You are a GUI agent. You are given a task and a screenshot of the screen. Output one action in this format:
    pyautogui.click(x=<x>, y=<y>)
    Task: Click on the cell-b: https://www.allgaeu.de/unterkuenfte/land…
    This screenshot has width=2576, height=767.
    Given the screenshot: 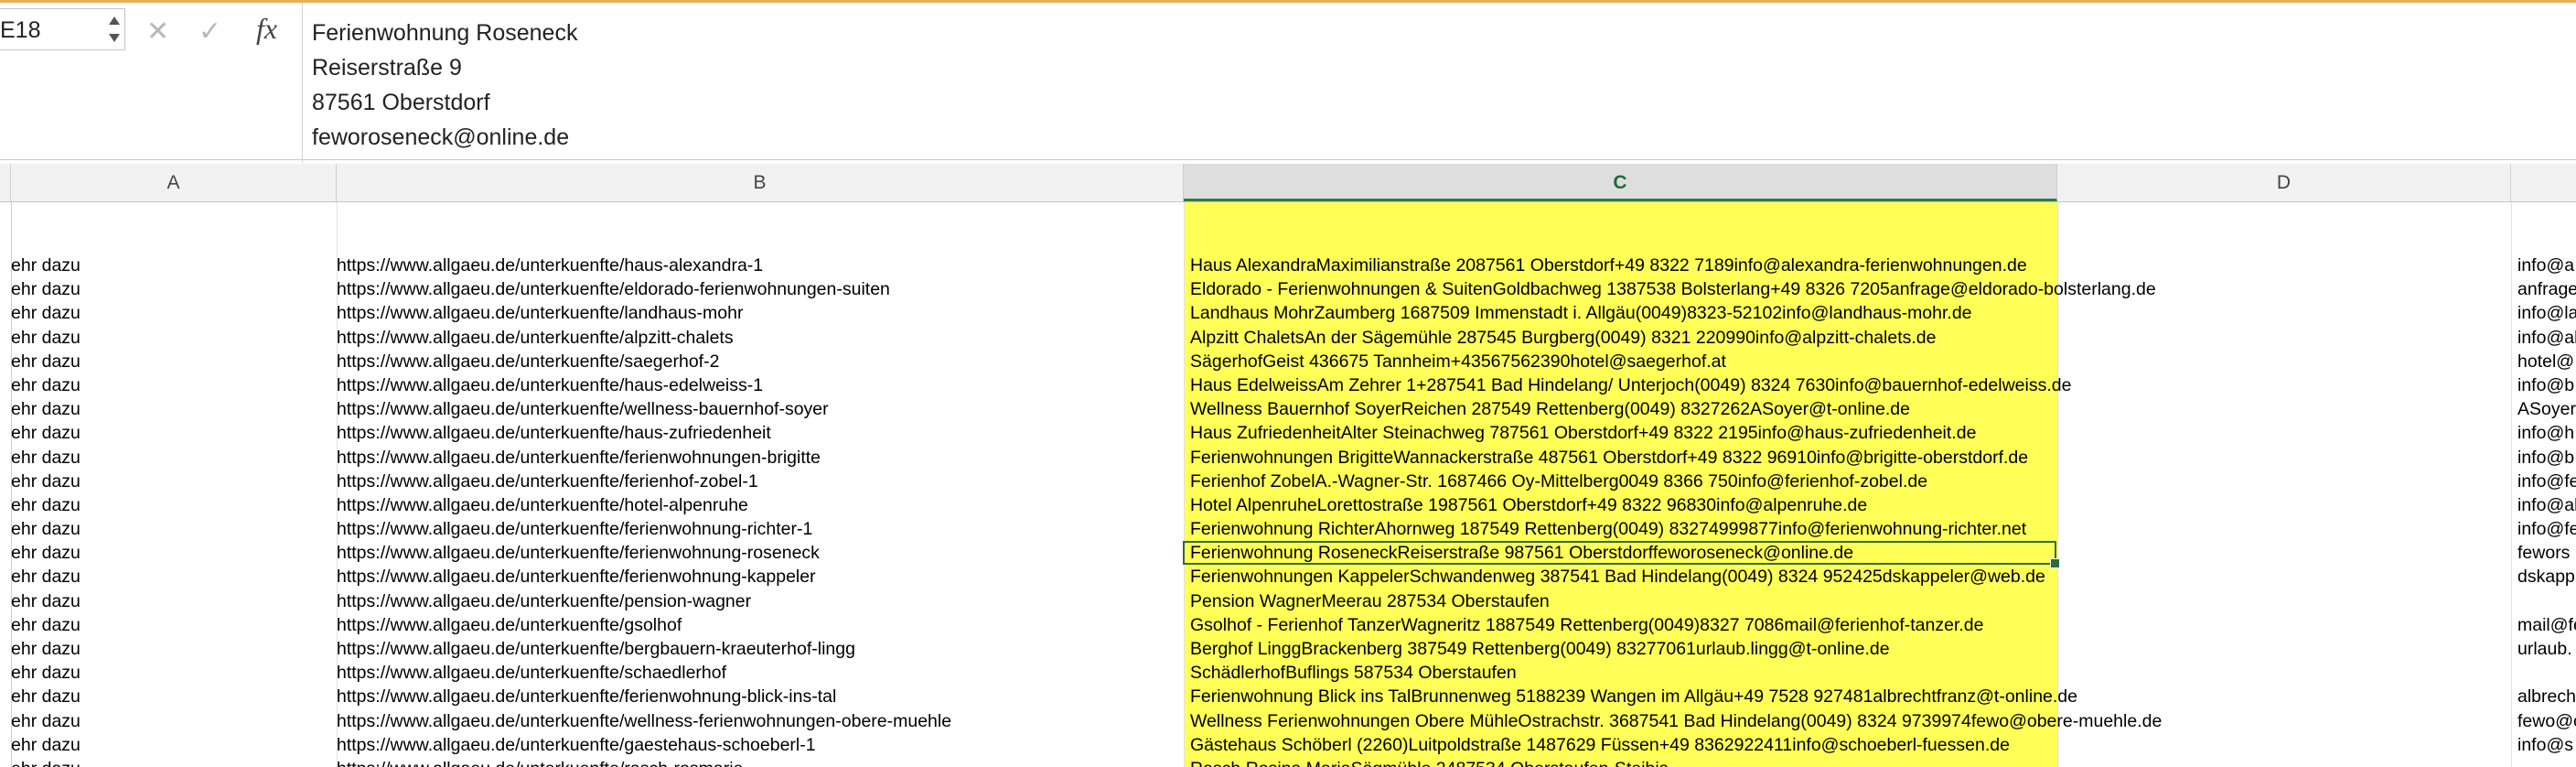 What is the action you would take?
    pyautogui.click(x=540, y=313)
    